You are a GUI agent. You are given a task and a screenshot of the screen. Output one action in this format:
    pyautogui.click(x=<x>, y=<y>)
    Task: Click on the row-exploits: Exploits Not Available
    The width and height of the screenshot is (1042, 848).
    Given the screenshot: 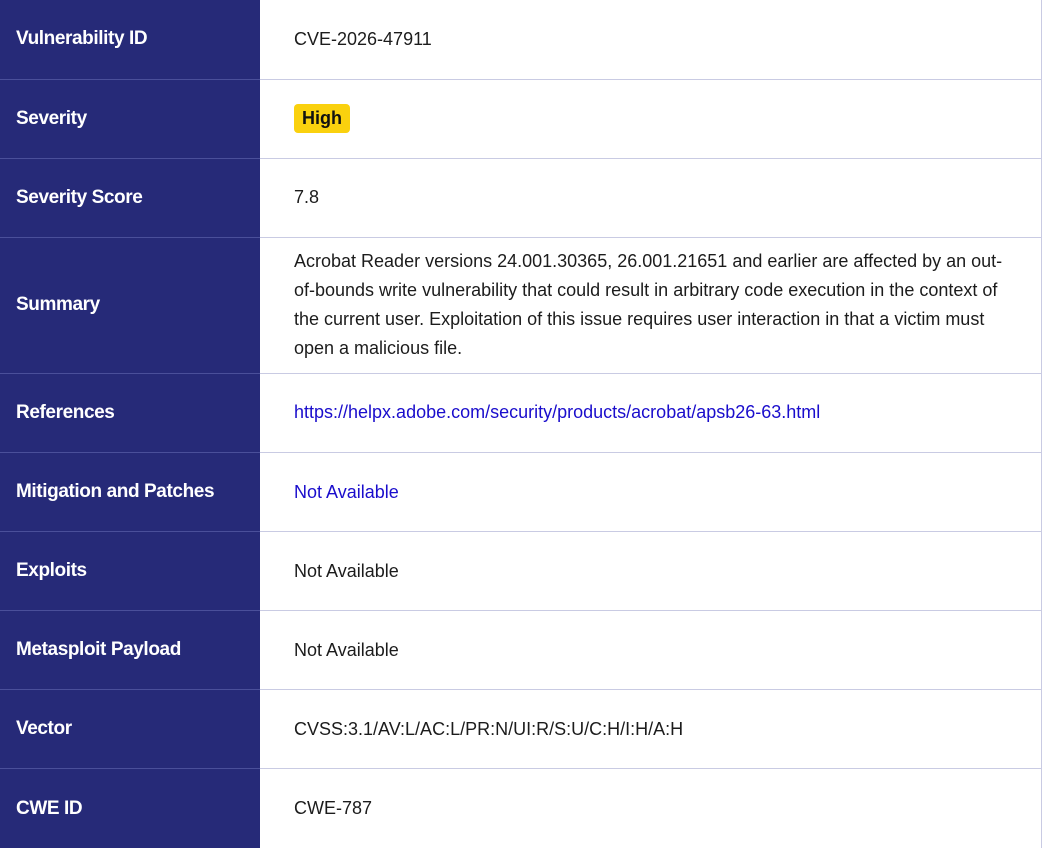 What is the action you would take?
    pyautogui.click(x=521, y=571)
    